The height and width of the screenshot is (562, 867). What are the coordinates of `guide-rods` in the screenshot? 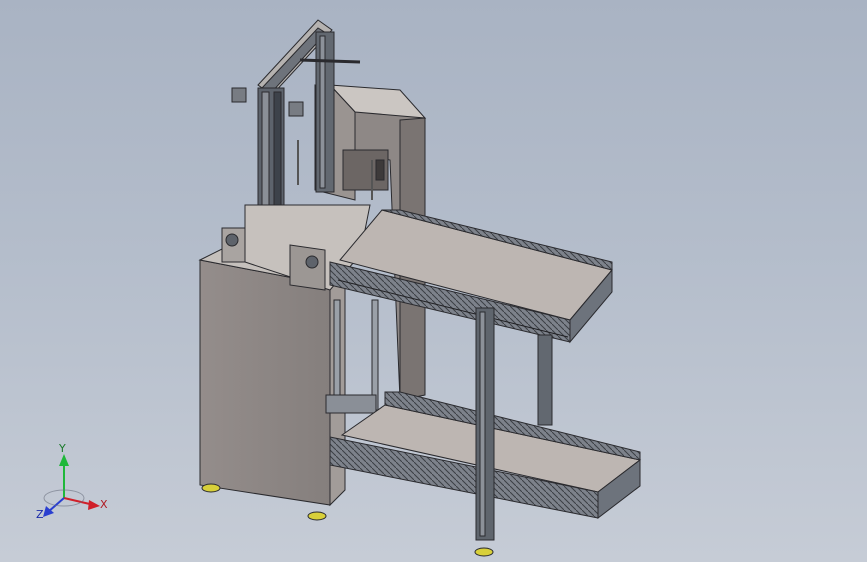 It's located at (352, 356).